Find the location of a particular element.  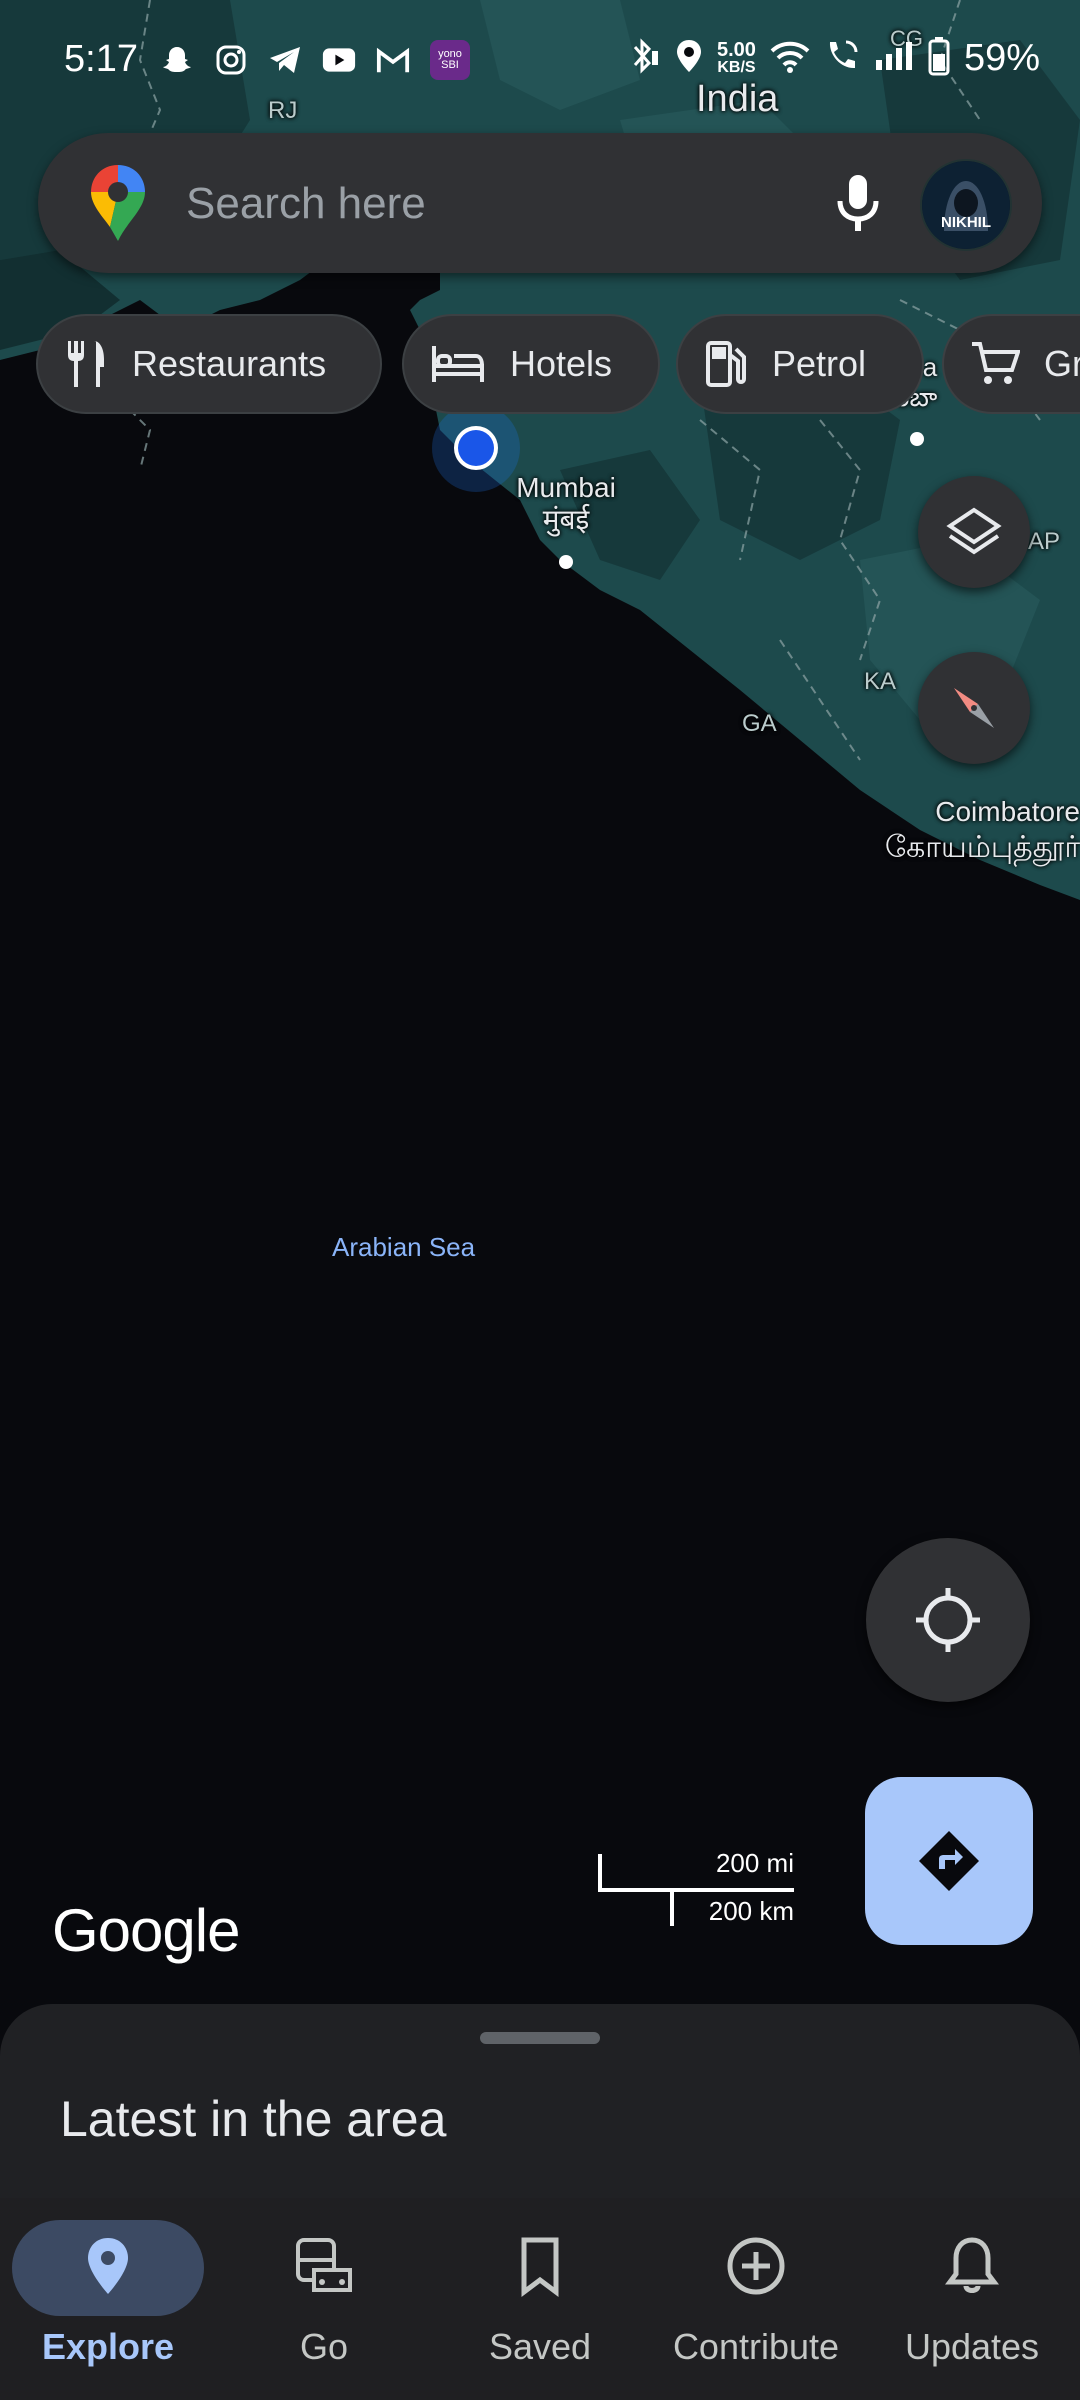

google-maps-logo-icon is located at coordinates (118, 203).